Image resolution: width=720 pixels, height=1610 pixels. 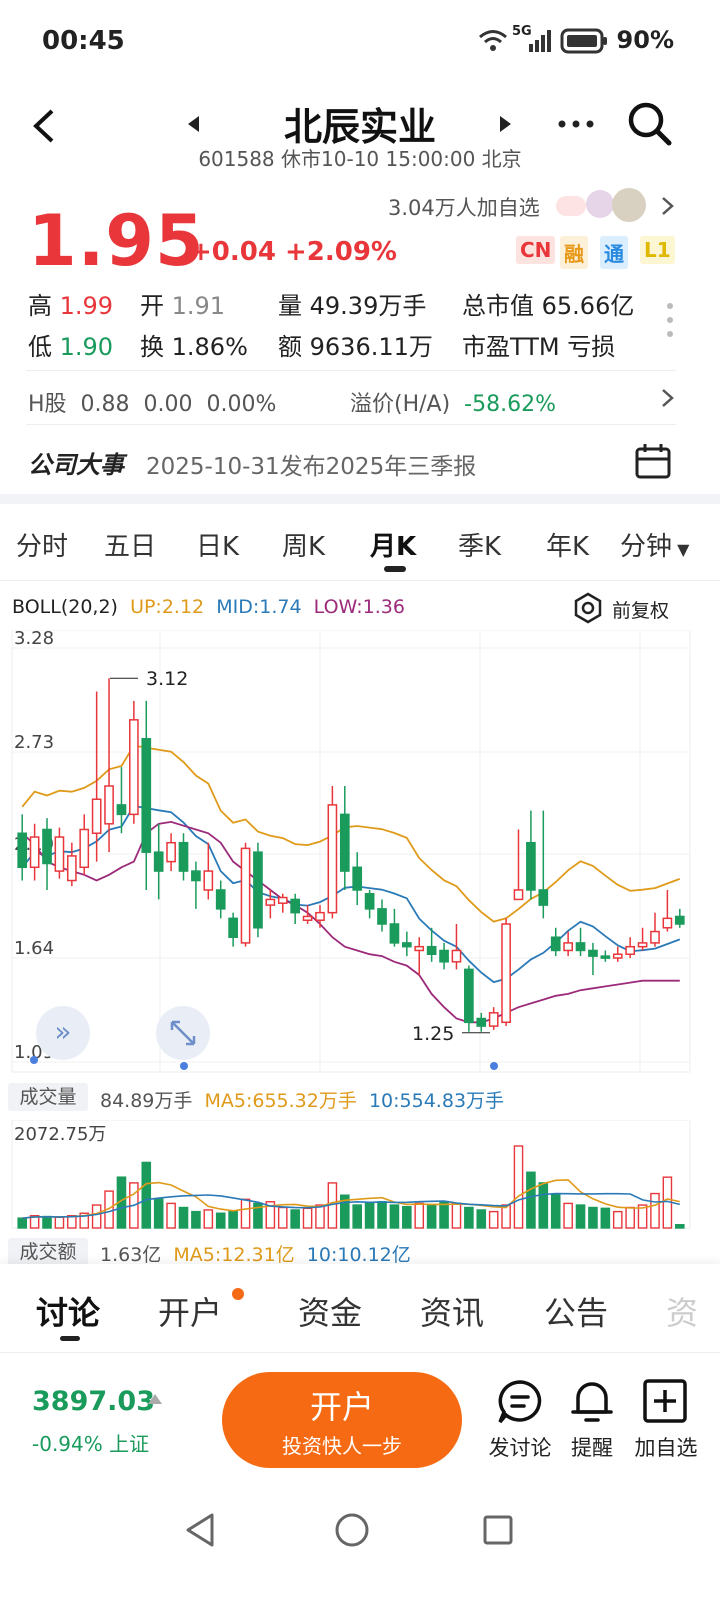 I want to click on bell-icon, so click(x=592, y=1401).